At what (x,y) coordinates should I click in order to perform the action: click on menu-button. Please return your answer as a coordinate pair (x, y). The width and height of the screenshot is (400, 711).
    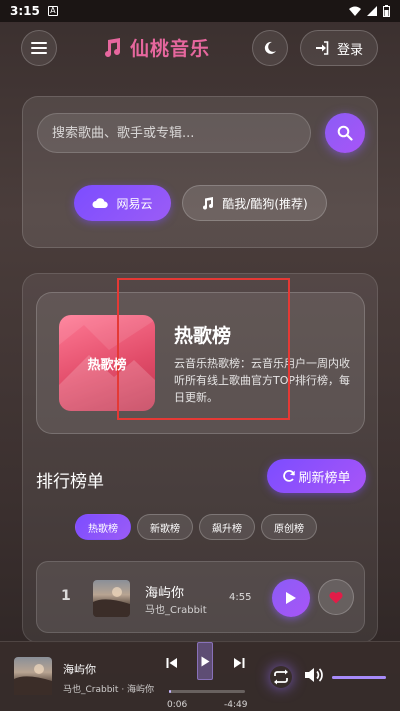
    Looking at the image, I should click on (39, 48).